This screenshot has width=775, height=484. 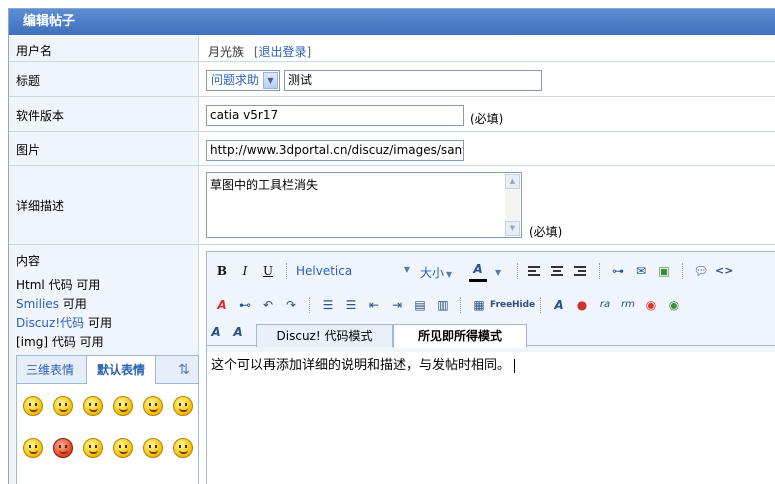 What do you see at coordinates (245, 305) in the screenshot?
I see `unlink-icon: ⊷` at bounding box center [245, 305].